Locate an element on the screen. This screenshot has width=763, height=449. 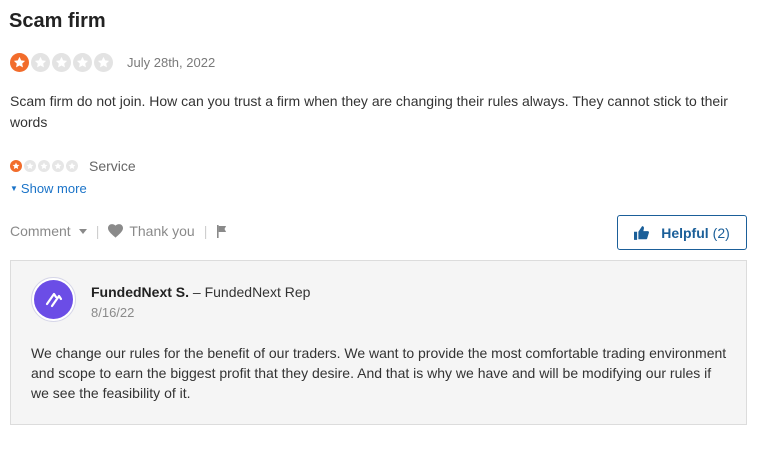
company-logo-icon is located at coordinates (53, 299).